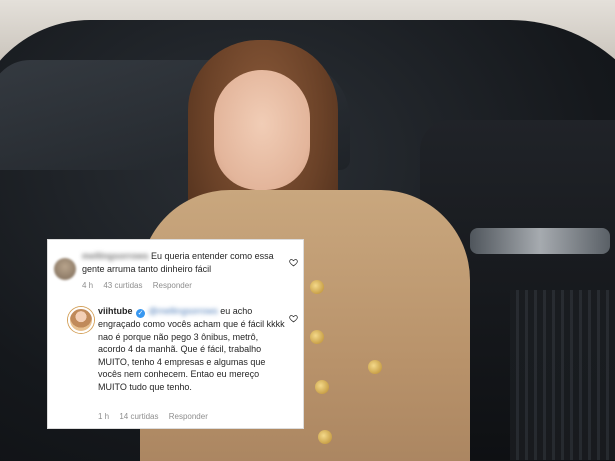 Image resolution: width=615 pixels, height=461 pixels. What do you see at coordinates (540, 241) in the screenshot?
I see `car-headlight` at bounding box center [540, 241].